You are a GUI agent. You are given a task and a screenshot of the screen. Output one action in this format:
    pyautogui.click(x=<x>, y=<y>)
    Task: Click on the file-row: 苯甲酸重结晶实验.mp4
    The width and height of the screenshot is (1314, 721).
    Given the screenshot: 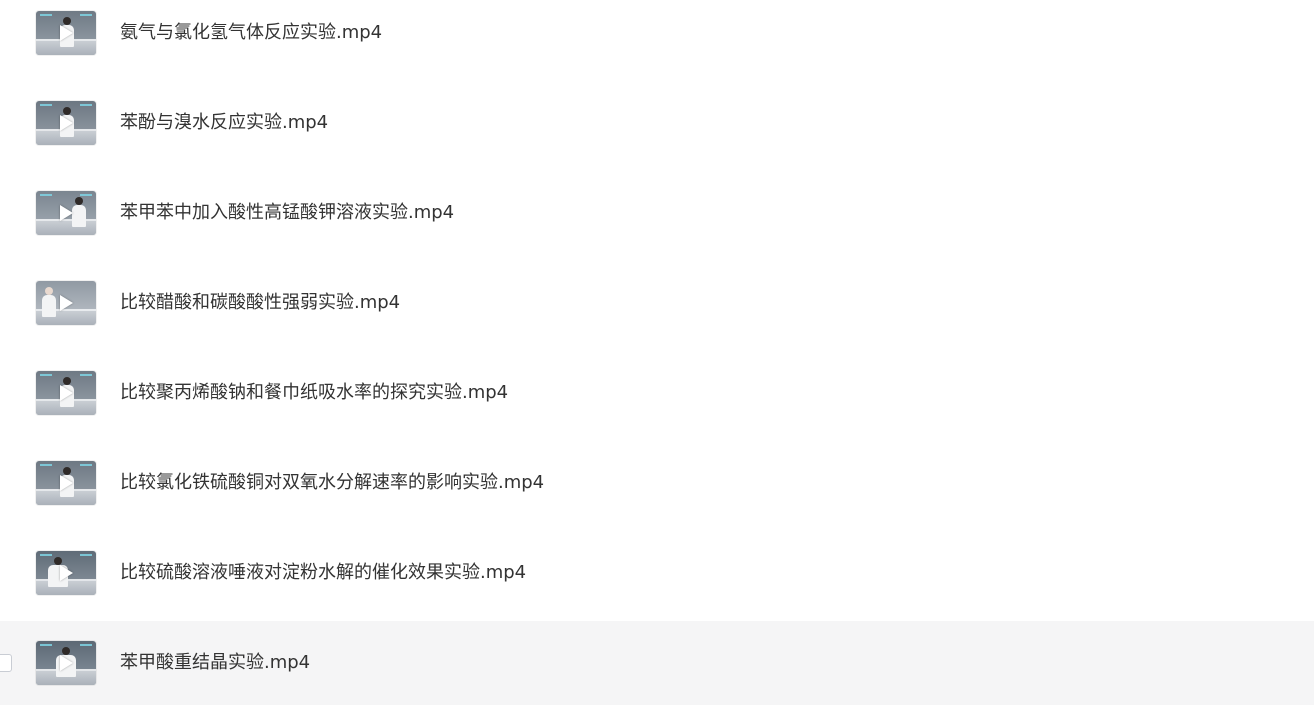 What is the action you would take?
    pyautogui.click(x=657, y=663)
    